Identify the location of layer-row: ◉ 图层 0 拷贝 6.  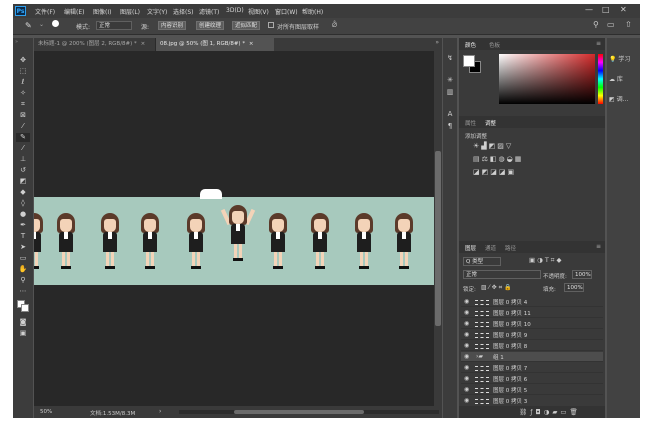
(532, 379).